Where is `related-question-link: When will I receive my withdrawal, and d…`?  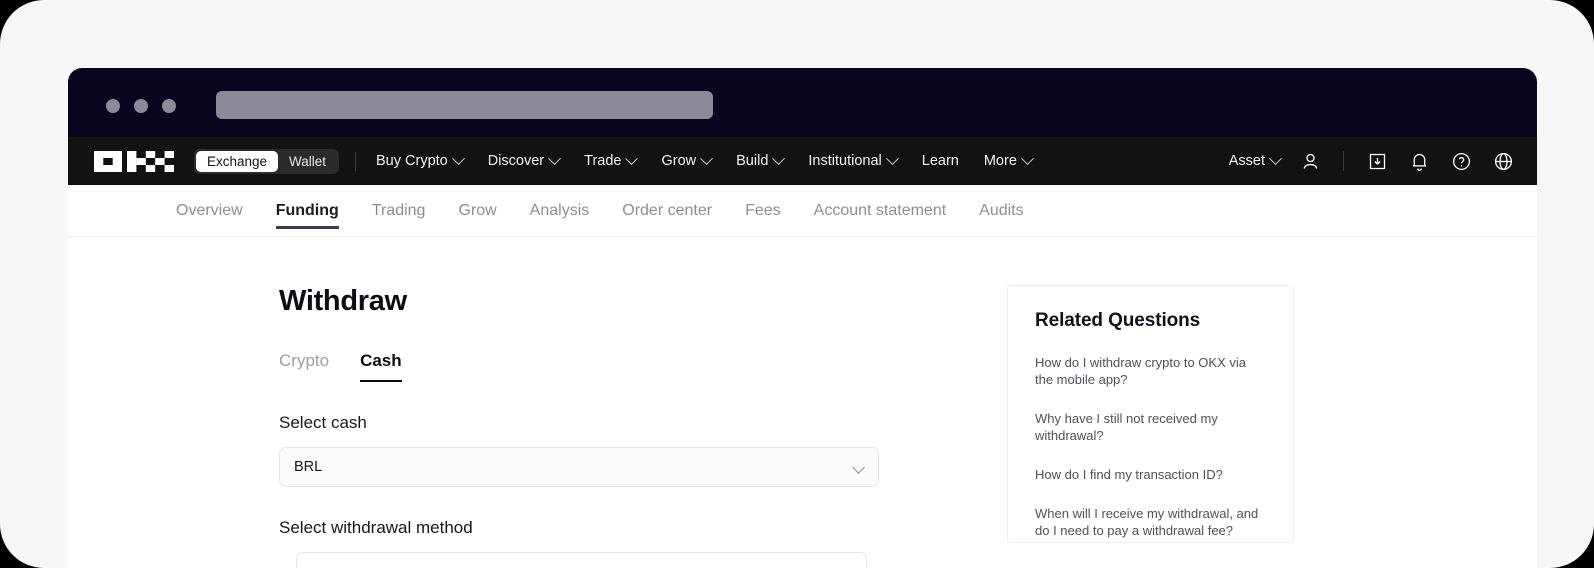
related-question-link: When will I receive my withdrawal, and d… is located at coordinates (1151, 522).